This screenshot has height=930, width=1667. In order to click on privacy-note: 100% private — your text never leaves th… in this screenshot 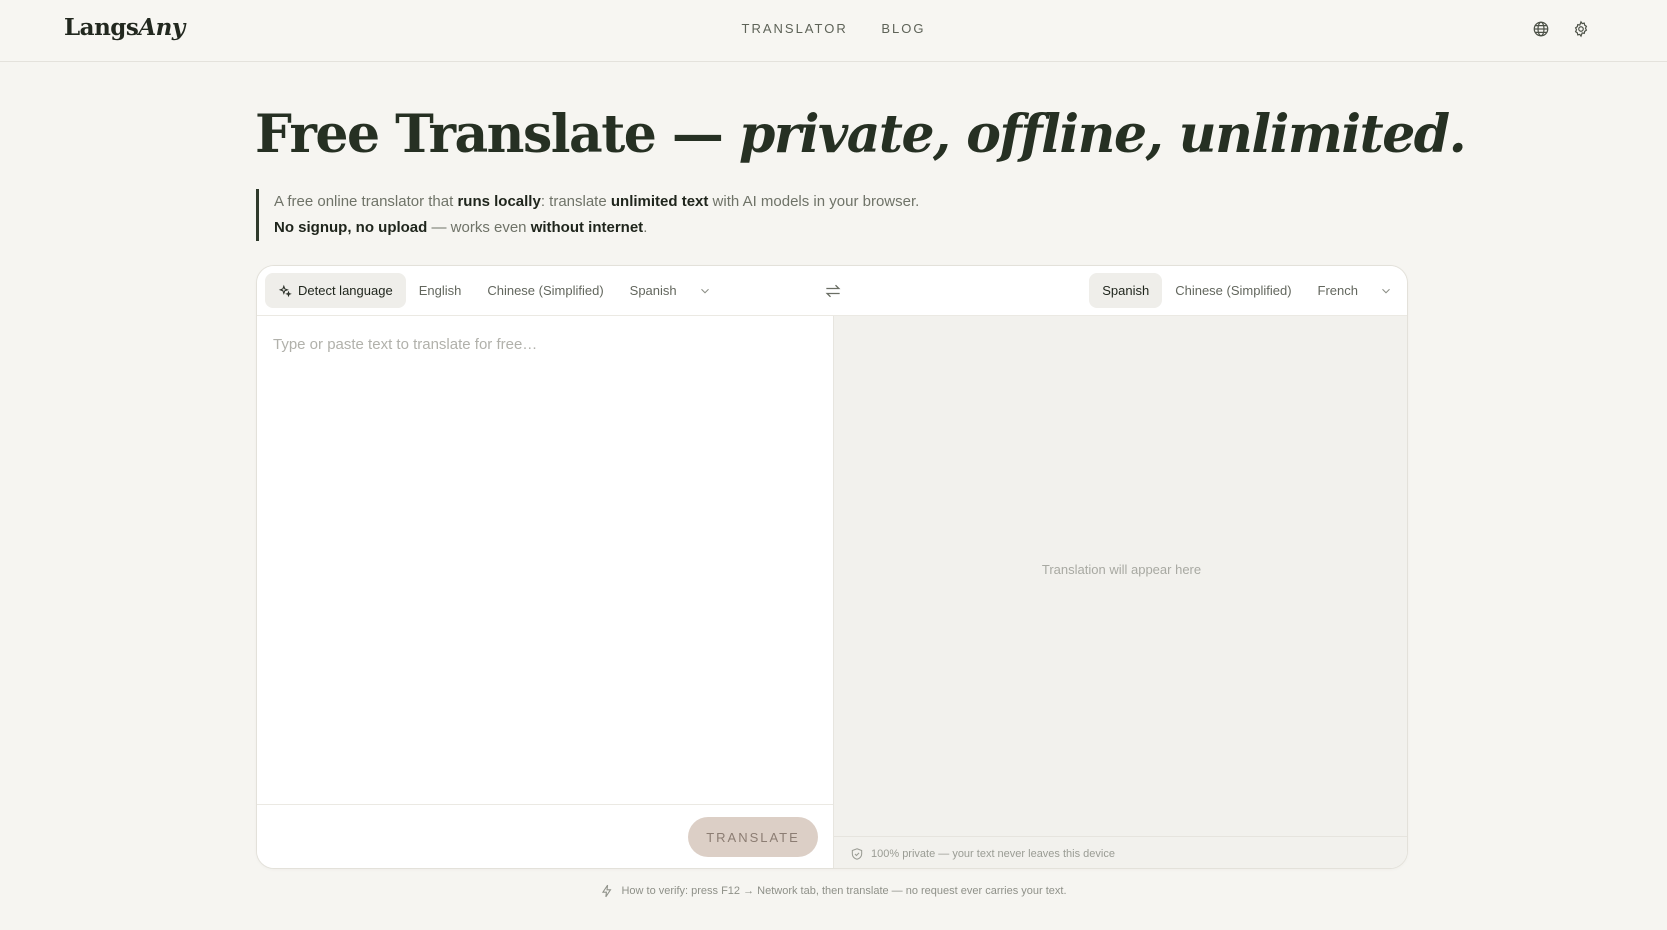, I will do `click(993, 853)`.